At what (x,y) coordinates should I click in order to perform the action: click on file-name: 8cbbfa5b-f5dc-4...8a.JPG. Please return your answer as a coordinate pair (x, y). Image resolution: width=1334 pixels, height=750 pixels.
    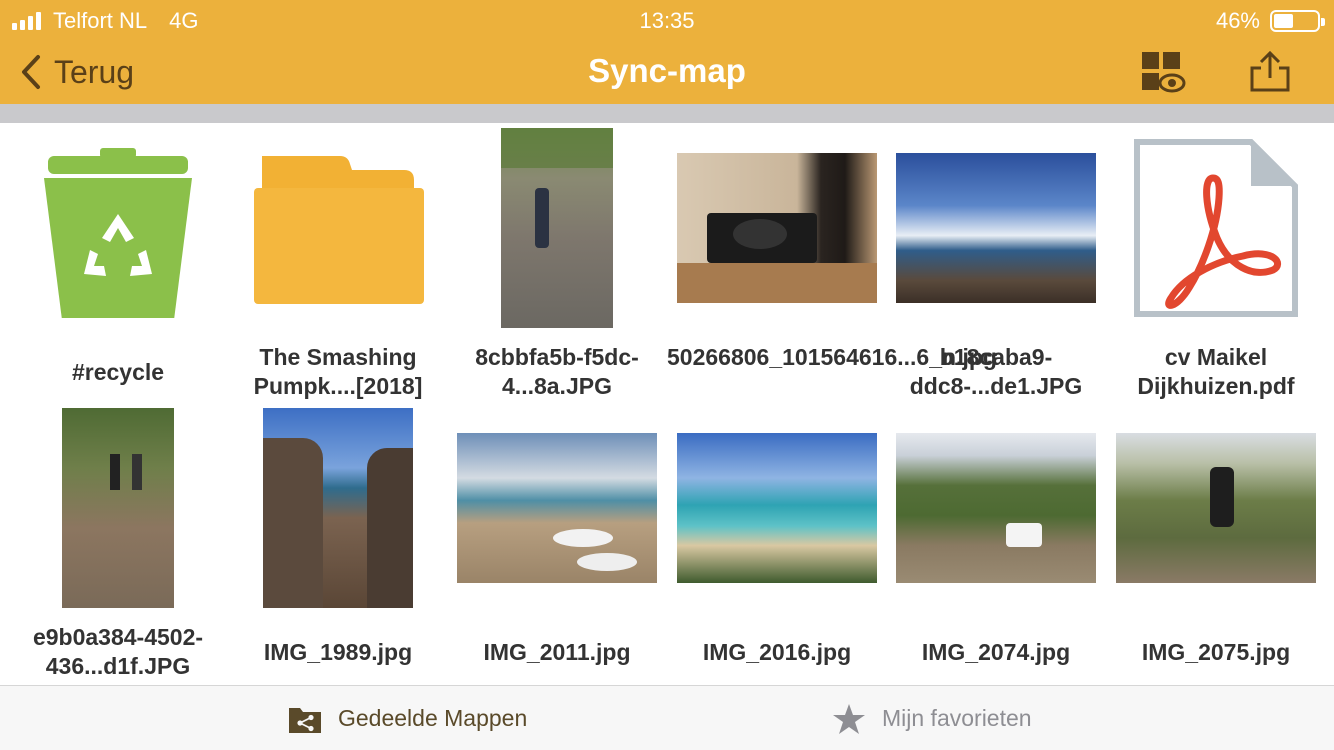
    Looking at the image, I should click on (557, 371).